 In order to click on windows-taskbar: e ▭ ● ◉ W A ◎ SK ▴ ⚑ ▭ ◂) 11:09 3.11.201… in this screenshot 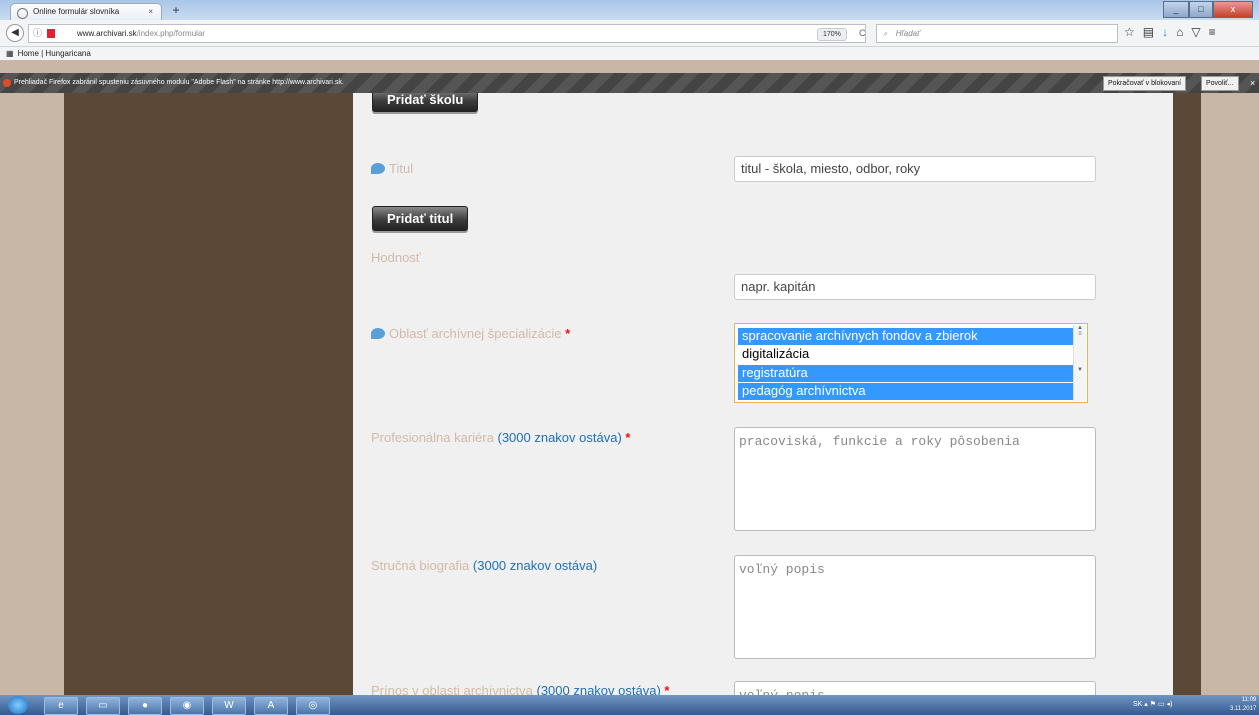, I will do `click(629, 705)`.